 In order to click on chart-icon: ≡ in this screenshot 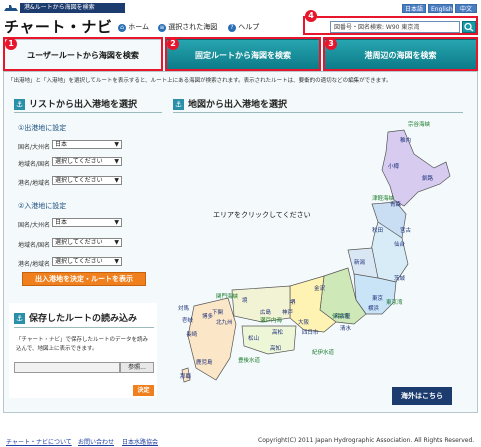, I will do `click(162, 28)`.